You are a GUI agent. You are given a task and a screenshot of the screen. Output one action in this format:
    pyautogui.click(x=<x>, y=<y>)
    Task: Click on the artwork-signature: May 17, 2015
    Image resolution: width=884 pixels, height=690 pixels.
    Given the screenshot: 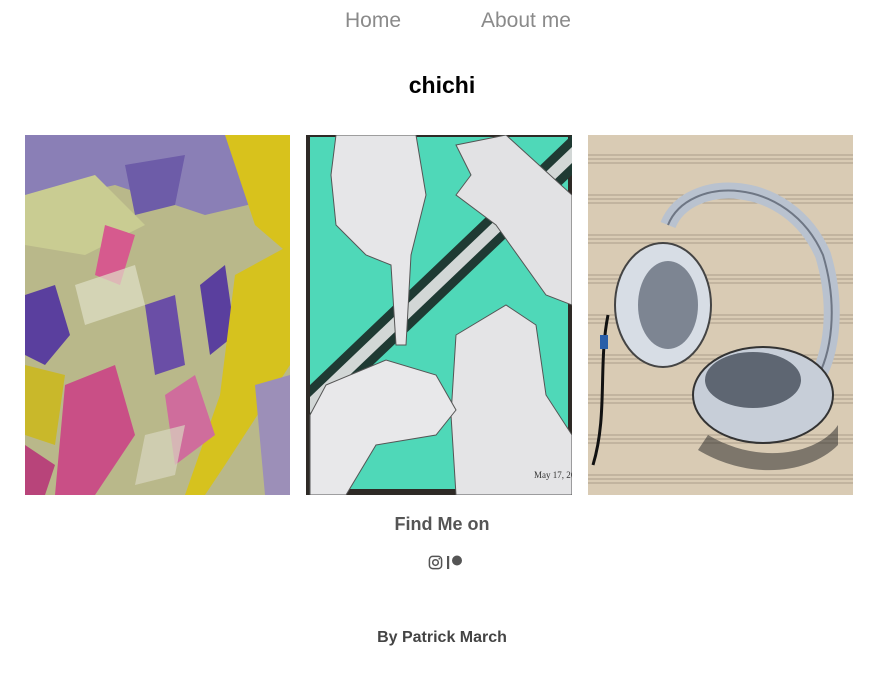 What is the action you would take?
    pyautogui.click(x=553, y=475)
    